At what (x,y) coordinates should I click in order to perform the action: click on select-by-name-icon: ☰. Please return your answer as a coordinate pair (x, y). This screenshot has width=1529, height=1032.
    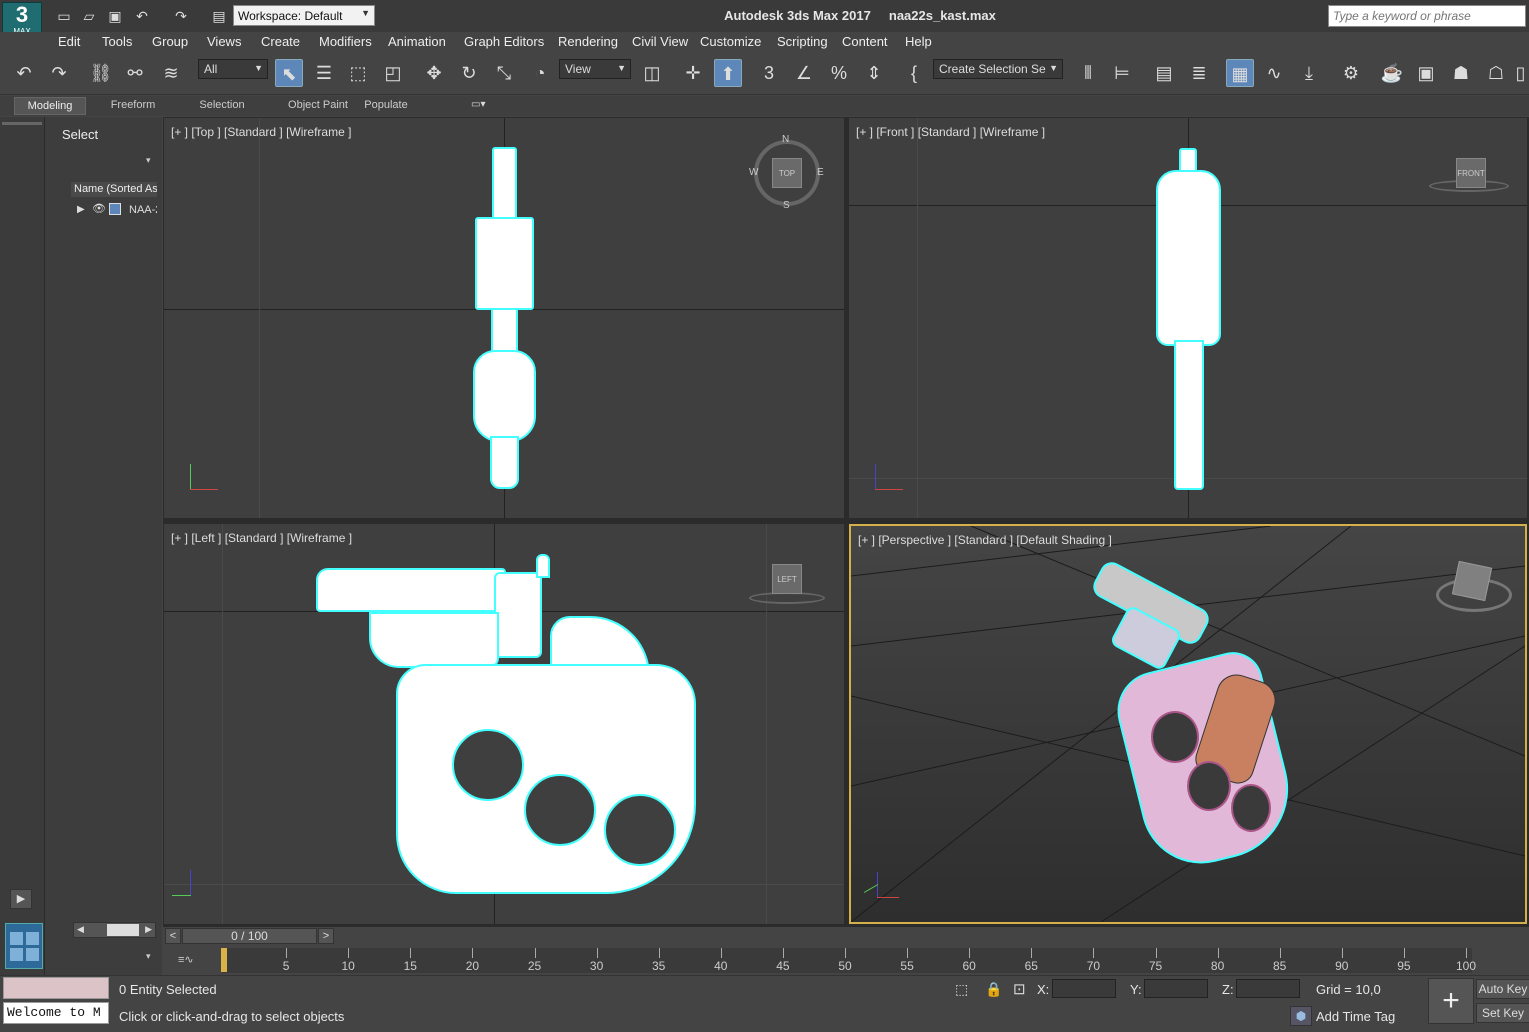
    Looking at the image, I should click on (324, 73).